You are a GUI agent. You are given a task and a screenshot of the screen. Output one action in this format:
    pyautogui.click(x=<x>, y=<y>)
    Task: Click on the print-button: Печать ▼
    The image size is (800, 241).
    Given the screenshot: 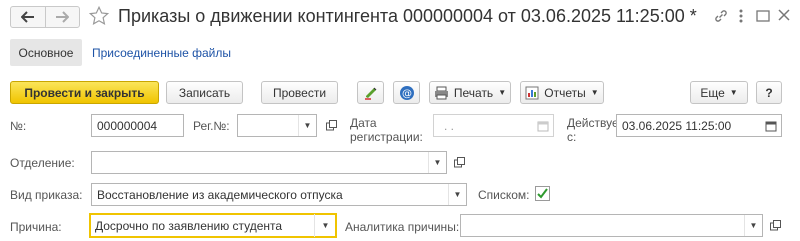 What is the action you would take?
    pyautogui.click(x=470, y=92)
    